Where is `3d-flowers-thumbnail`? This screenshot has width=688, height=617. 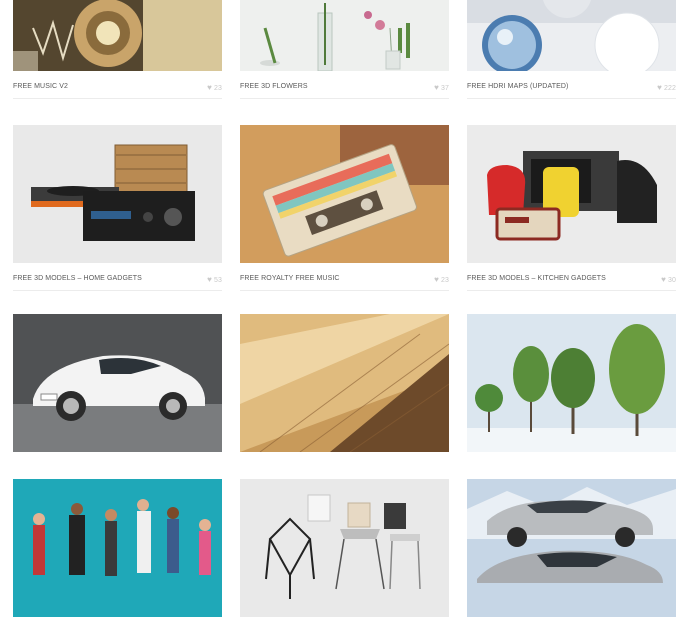 3d-flowers-thumbnail is located at coordinates (344, 35).